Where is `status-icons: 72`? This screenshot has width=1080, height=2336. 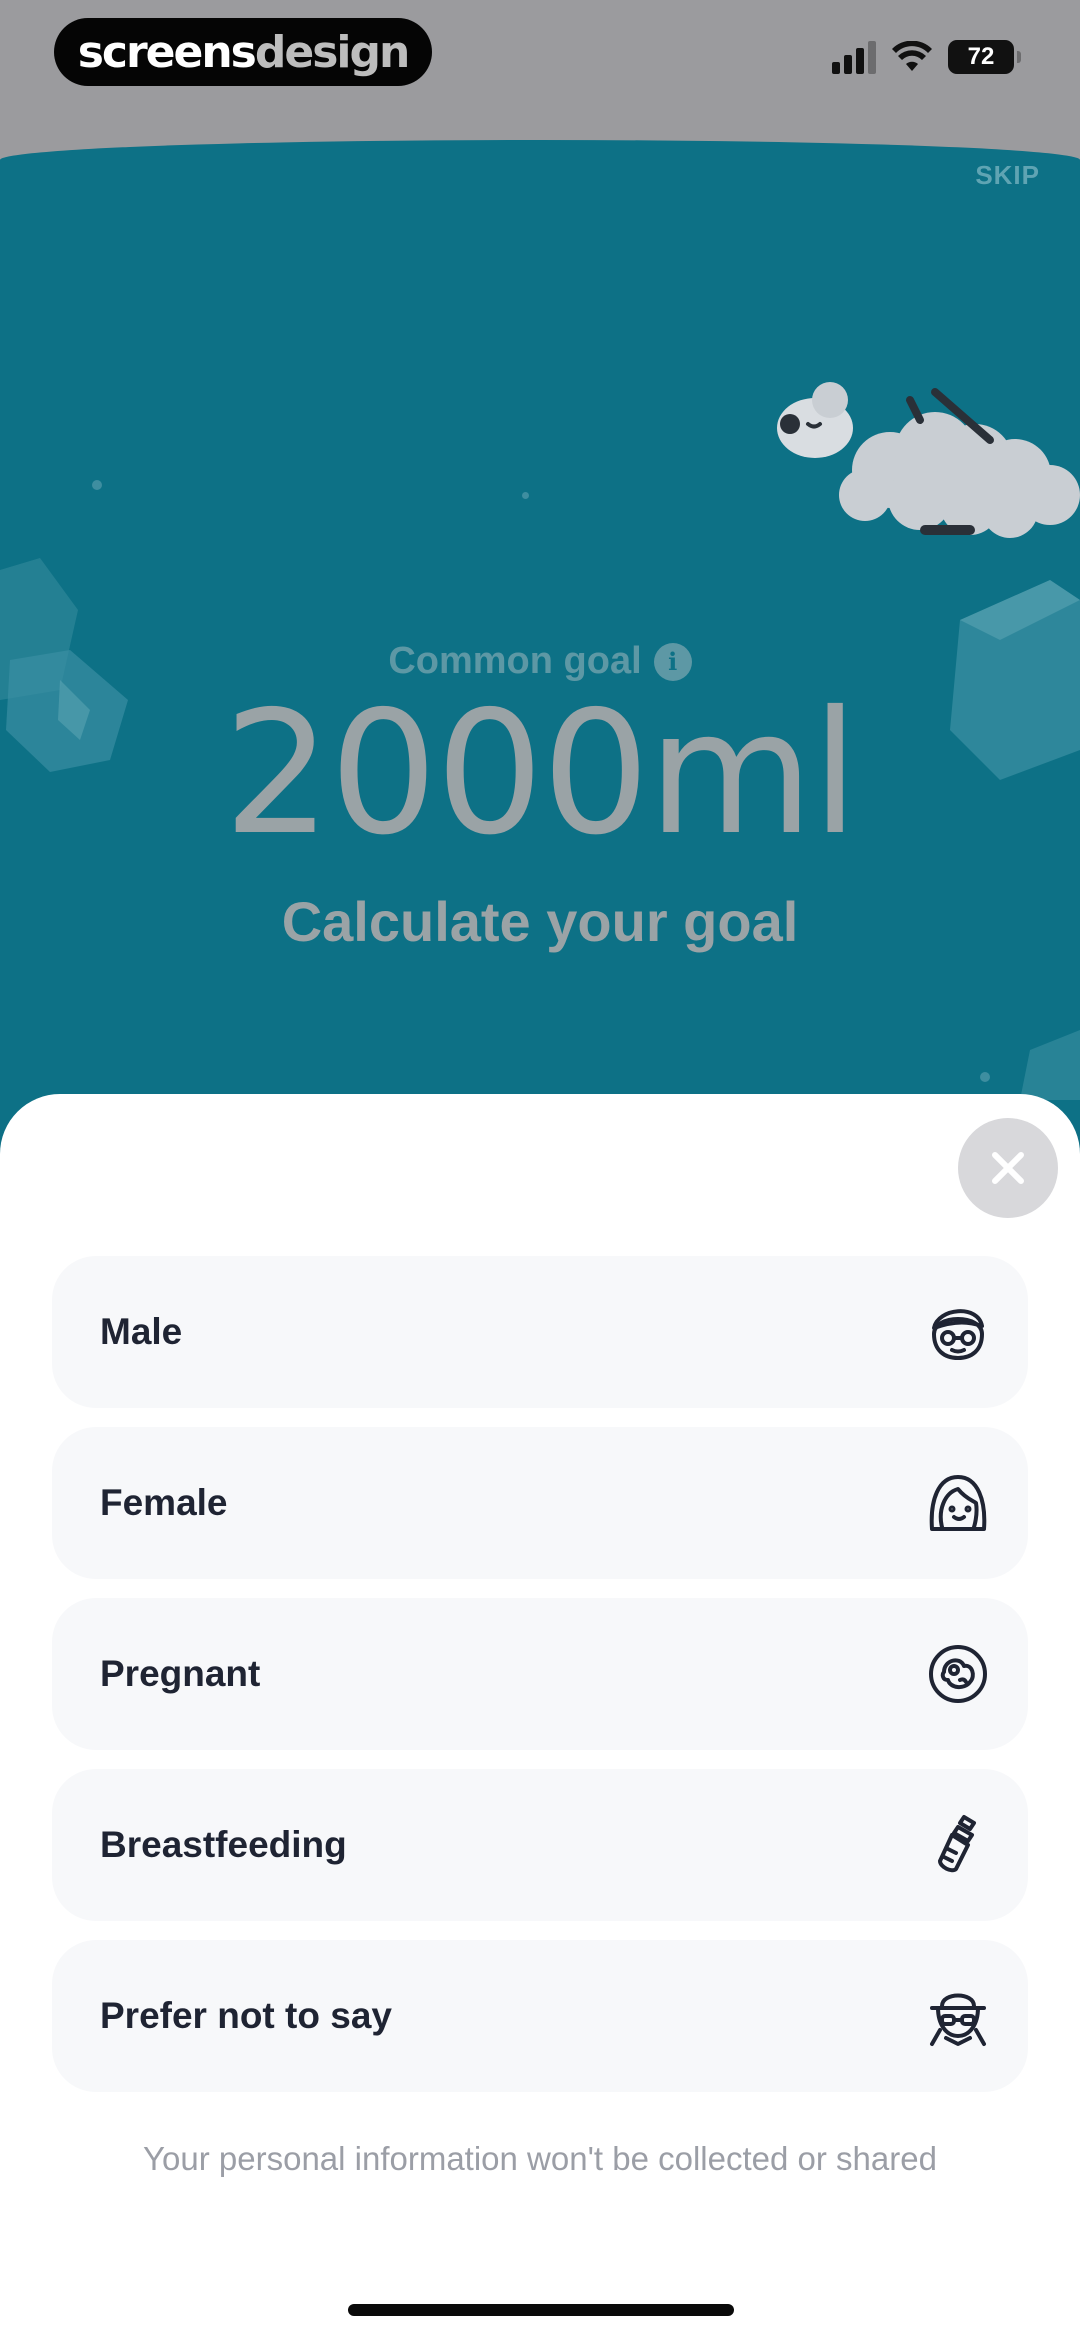 status-icons: 72 is located at coordinates (926, 57).